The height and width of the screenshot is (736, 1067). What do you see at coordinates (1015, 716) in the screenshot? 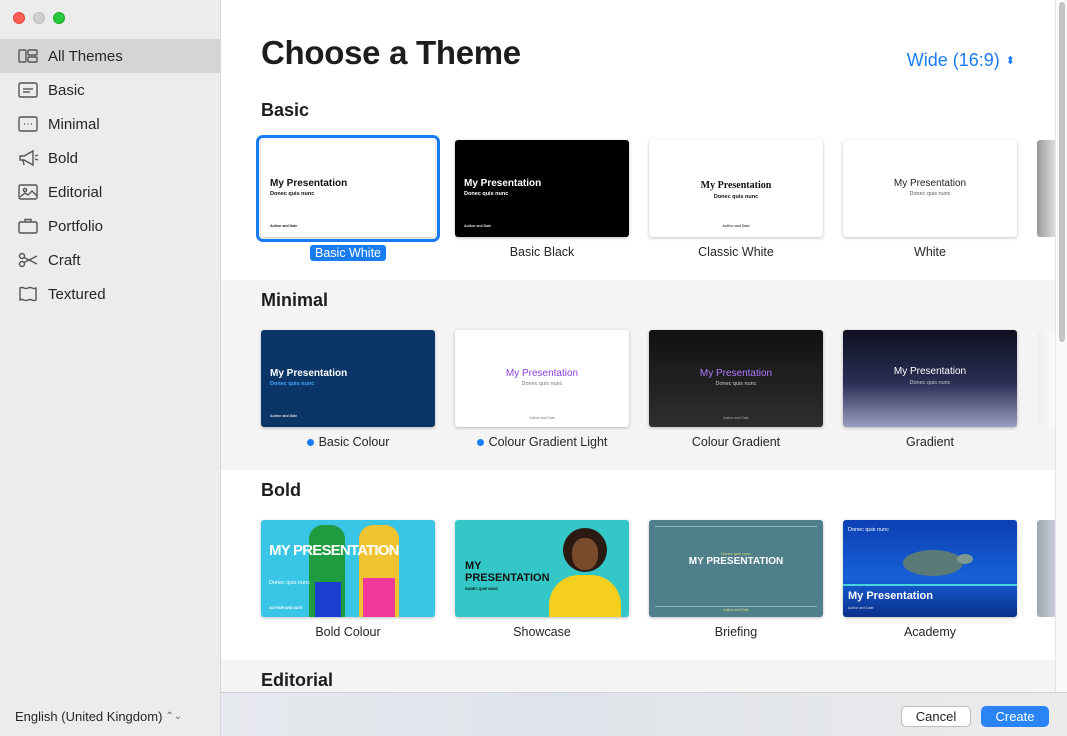
I see `create-button: Create` at bounding box center [1015, 716].